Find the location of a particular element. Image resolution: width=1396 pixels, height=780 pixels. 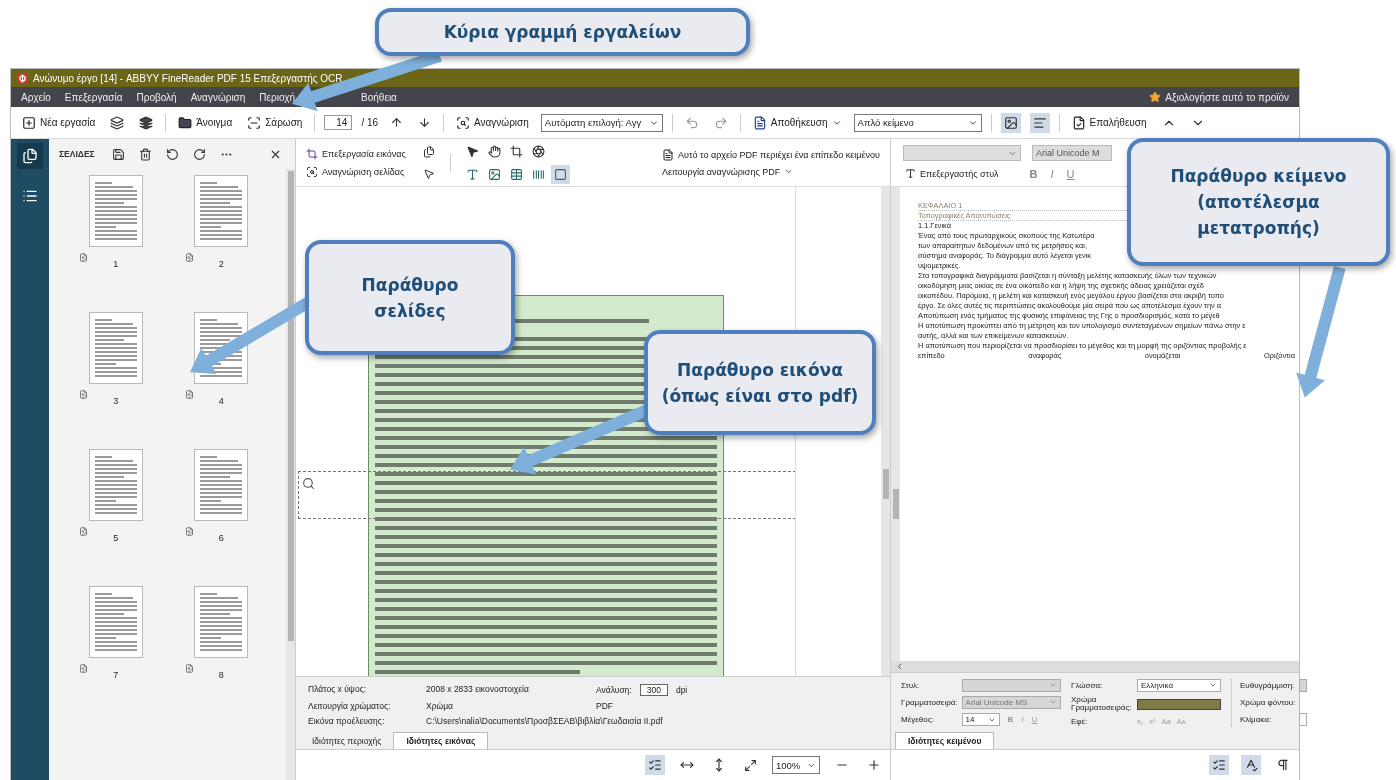

format-button: B is located at coordinates (1033, 173).